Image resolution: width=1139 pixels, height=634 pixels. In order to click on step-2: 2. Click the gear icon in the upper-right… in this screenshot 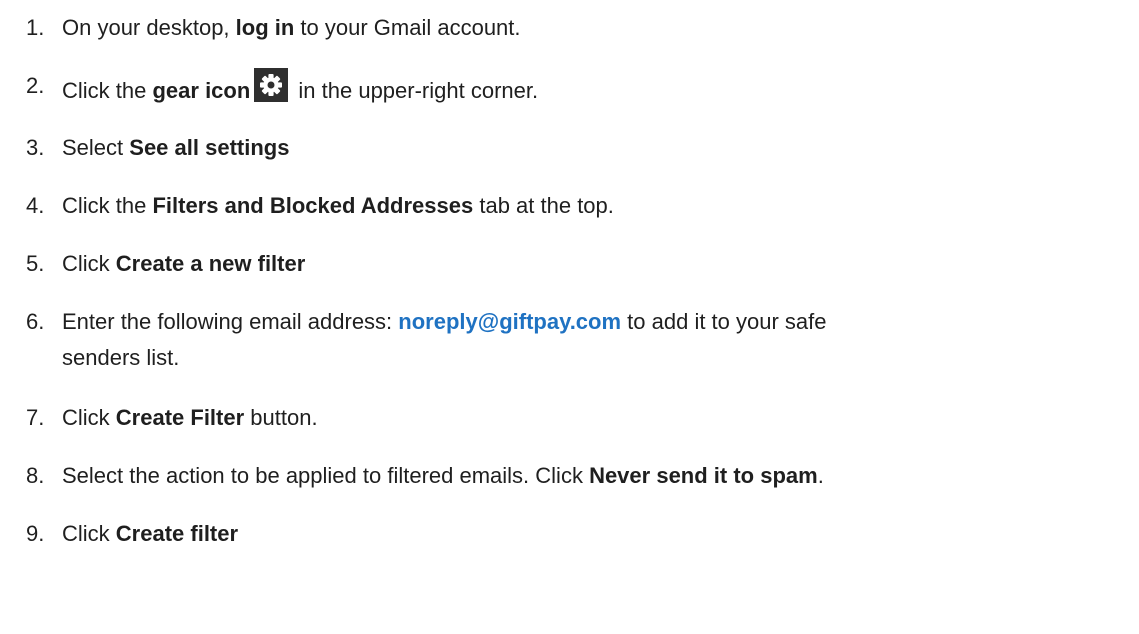, I will do `click(282, 88)`.